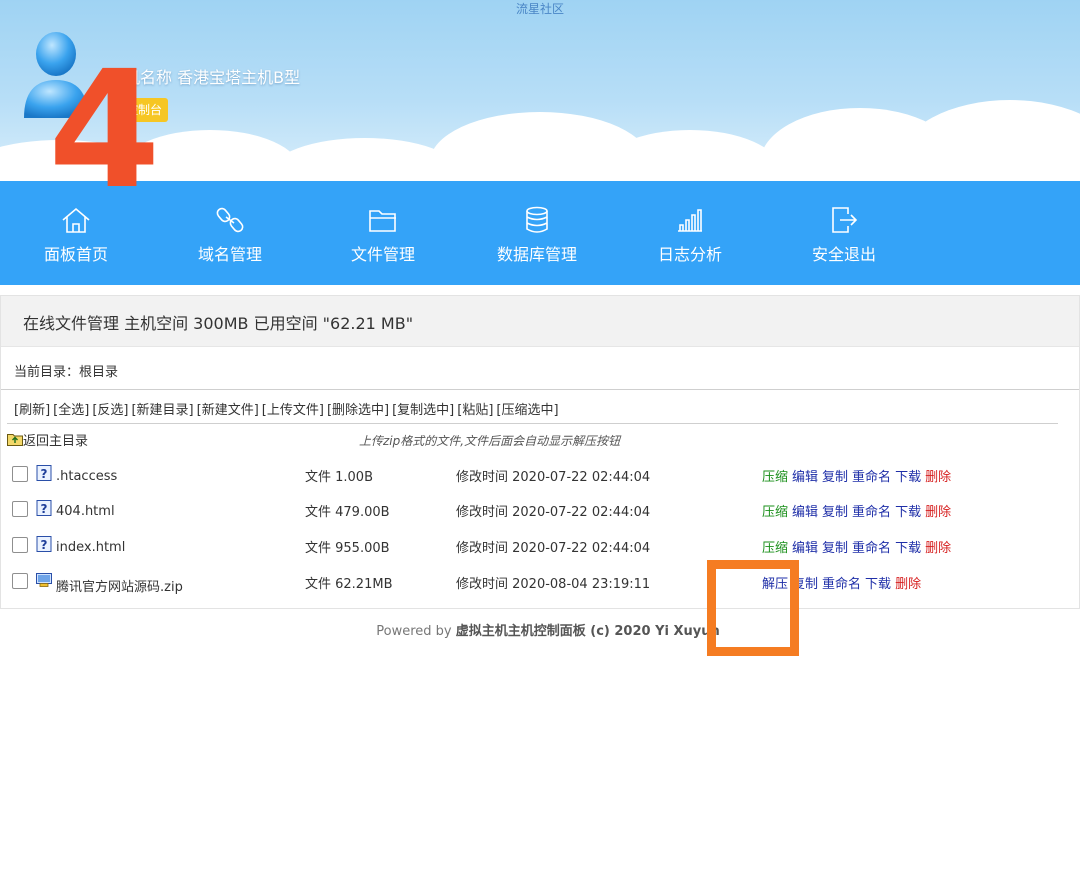  Describe the element at coordinates (423, 410) in the screenshot. I see `copy-selected-button: [复制选中]` at that location.